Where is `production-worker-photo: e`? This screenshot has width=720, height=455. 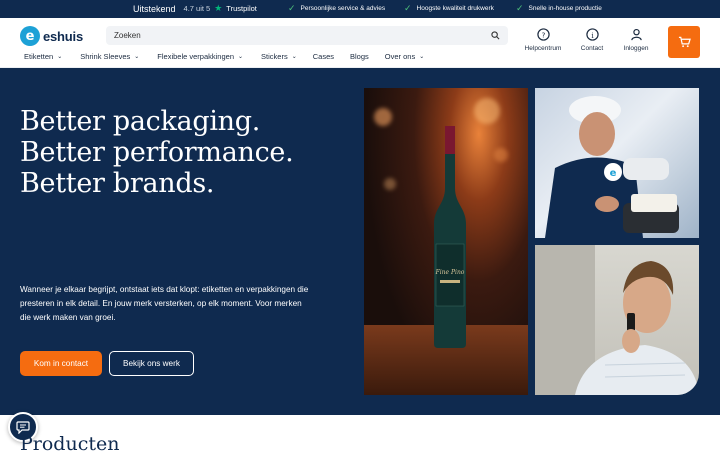 production-worker-photo: e is located at coordinates (617, 163).